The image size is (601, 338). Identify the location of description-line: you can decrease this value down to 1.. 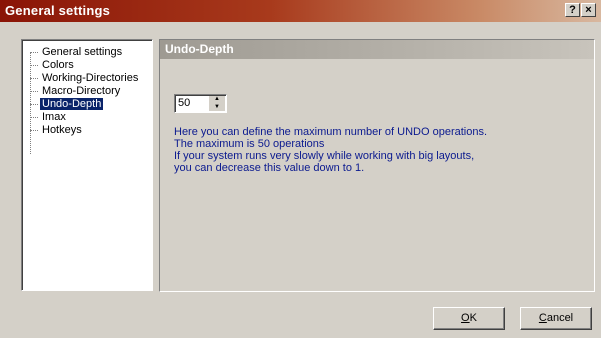
(269, 168).